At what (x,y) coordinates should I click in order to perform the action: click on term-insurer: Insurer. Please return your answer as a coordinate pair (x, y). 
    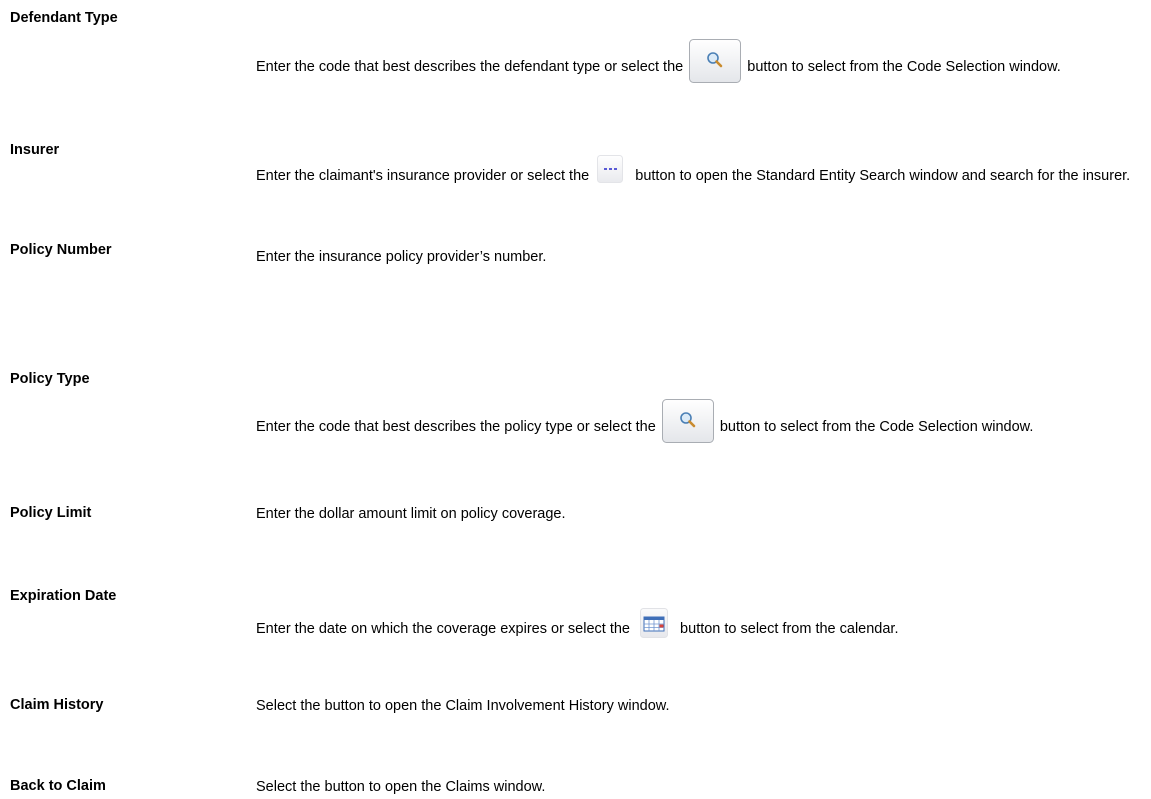
    Looking at the image, I should click on (35, 150).